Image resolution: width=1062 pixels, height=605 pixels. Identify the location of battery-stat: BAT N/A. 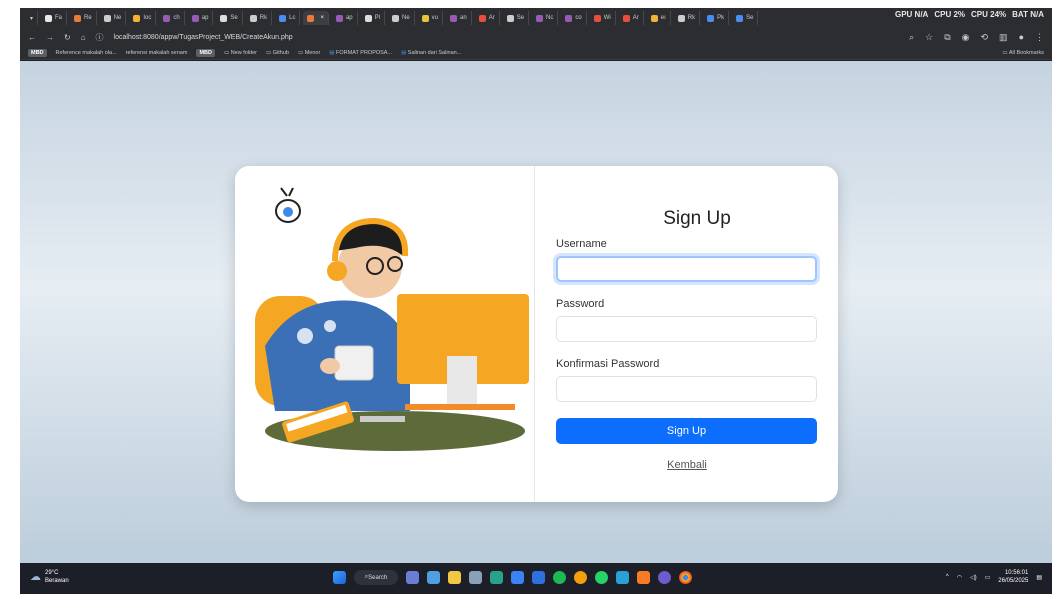
(1028, 14).